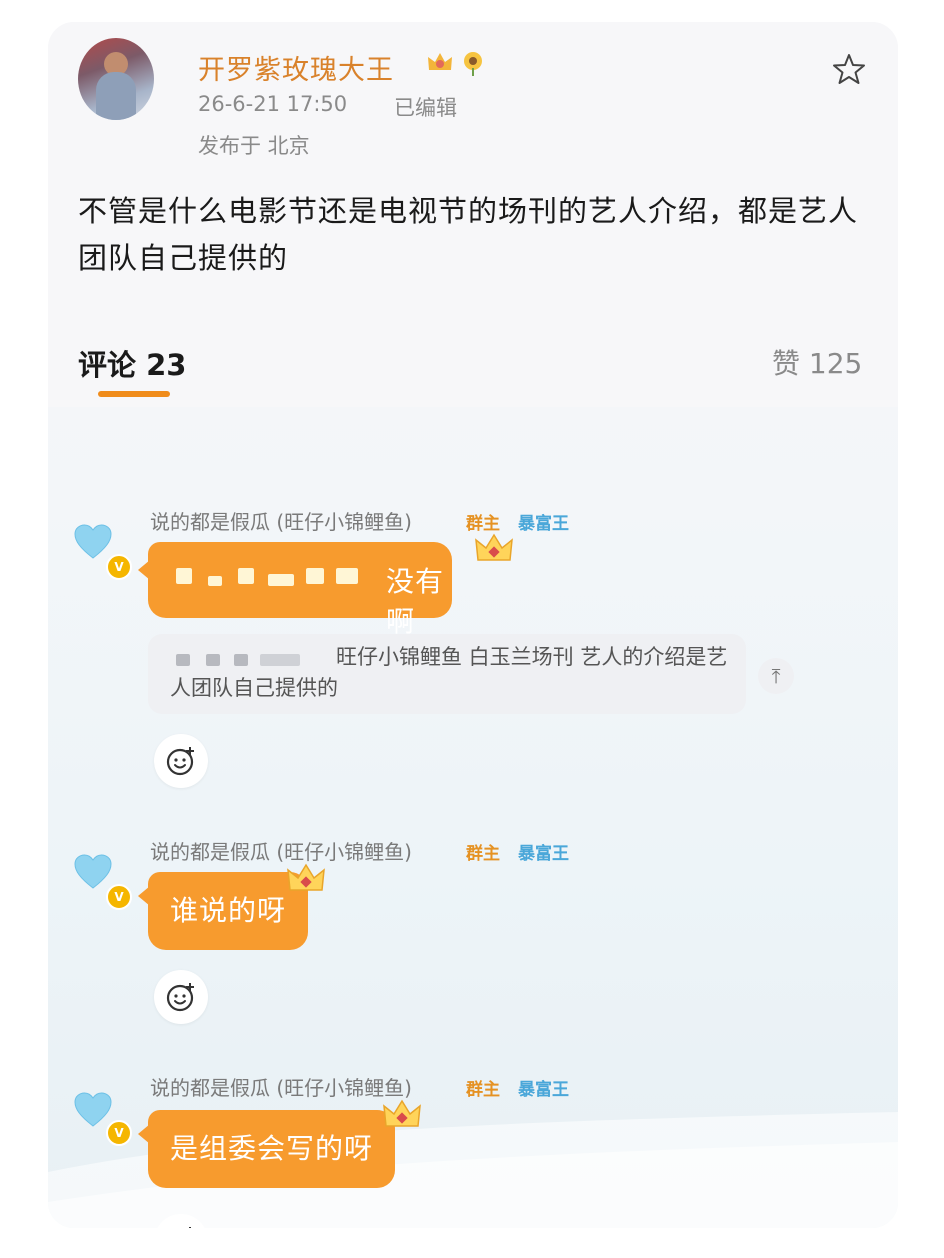 This screenshot has height=1258, width=944. I want to click on message-bubble: 谁说的呀, so click(228, 911).